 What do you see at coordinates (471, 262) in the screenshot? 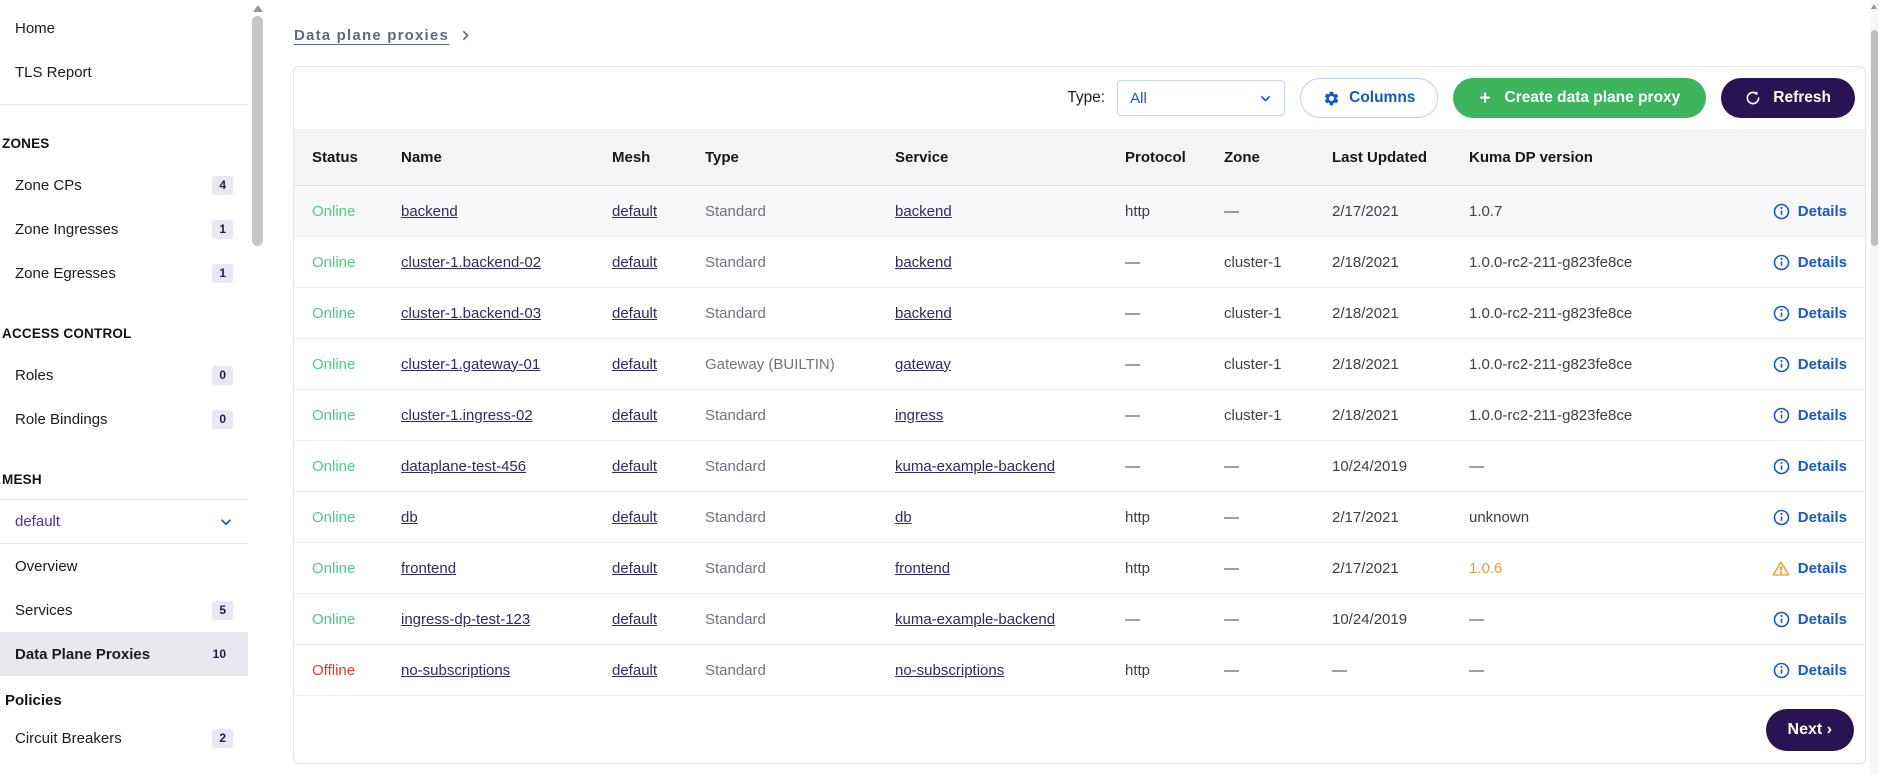
I see `dataplane-name-link: cluster-1.backend-02` at bounding box center [471, 262].